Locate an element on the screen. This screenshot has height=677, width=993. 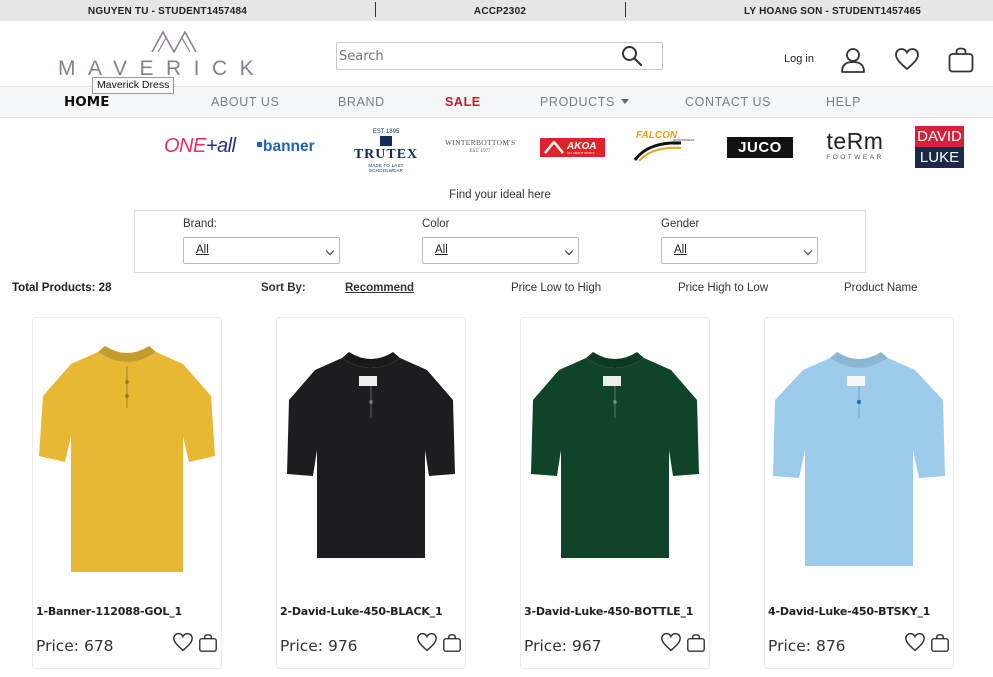
search-icon is located at coordinates (632, 56).